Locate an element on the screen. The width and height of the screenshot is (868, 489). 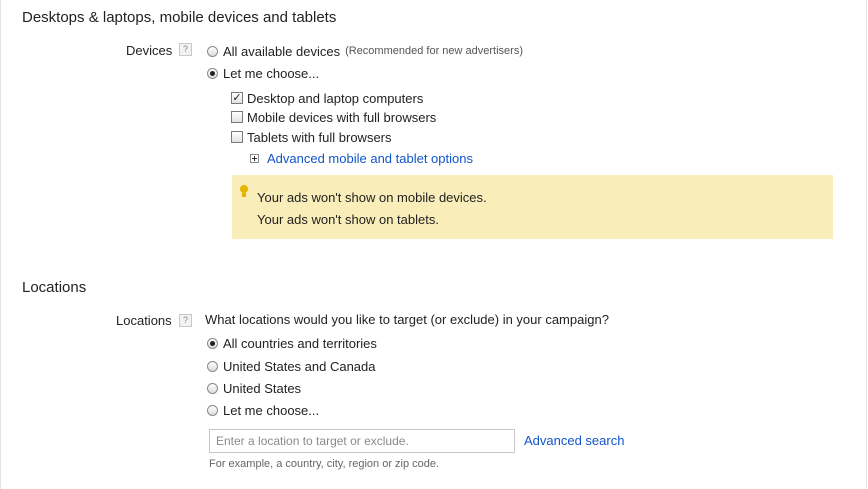
advanced-mobile-tablet-options: Advanced mobile and tablet options is located at coordinates (361, 158).